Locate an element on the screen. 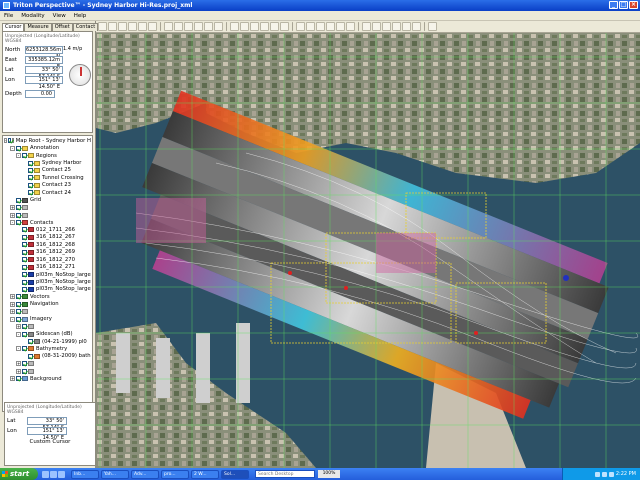  maximize-button: □ is located at coordinates (623, 5).